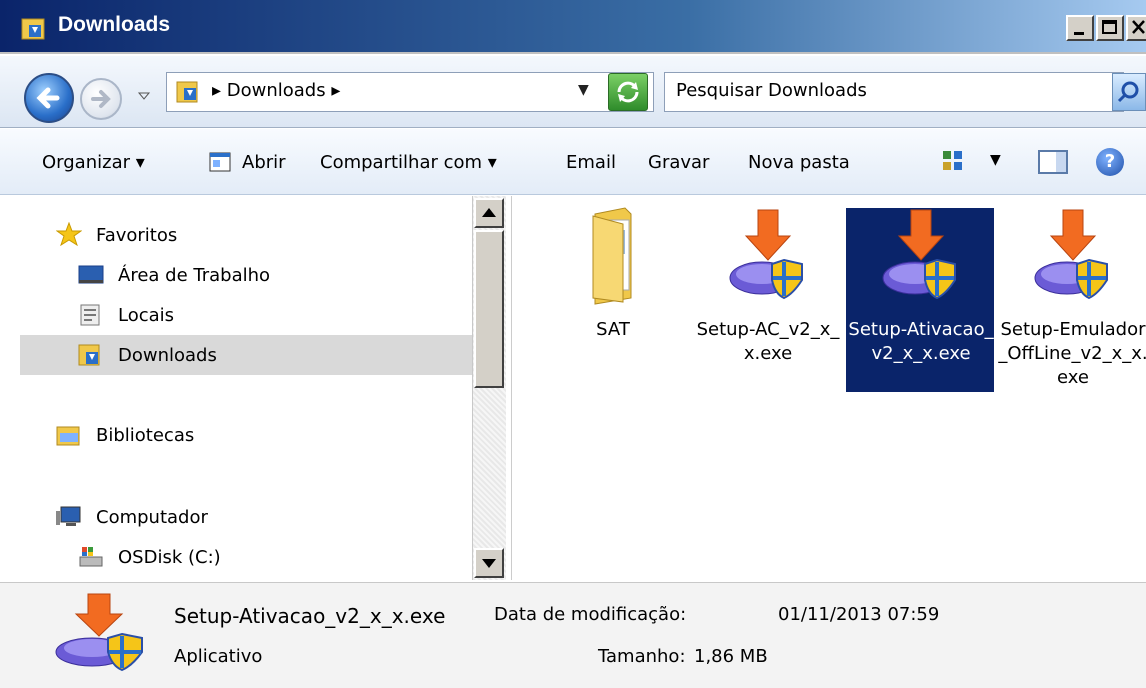 Image resolution: width=1146 pixels, height=688 pixels. I want to click on refresh-button, so click(628, 92).